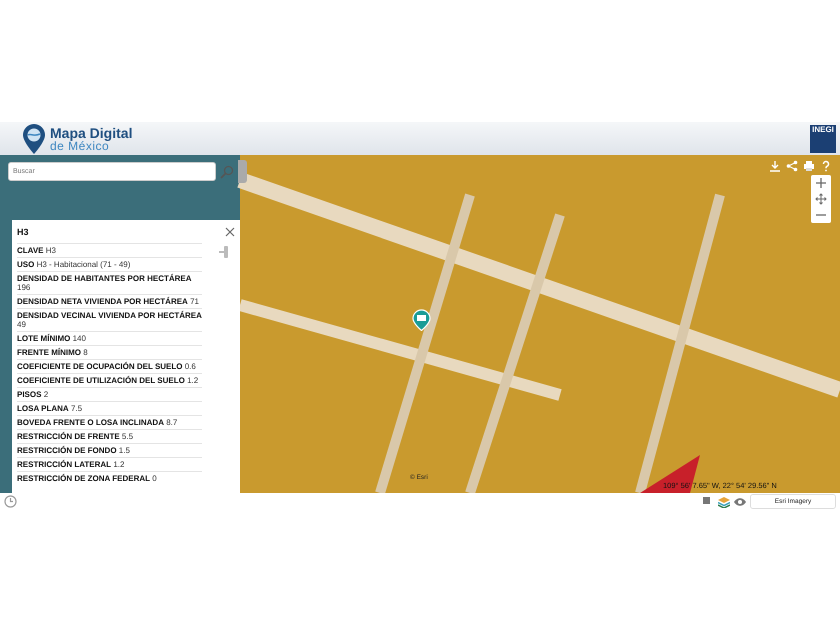 This screenshot has width=840, height=630. I want to click on app-subtitle: de México, so click(80, 146).